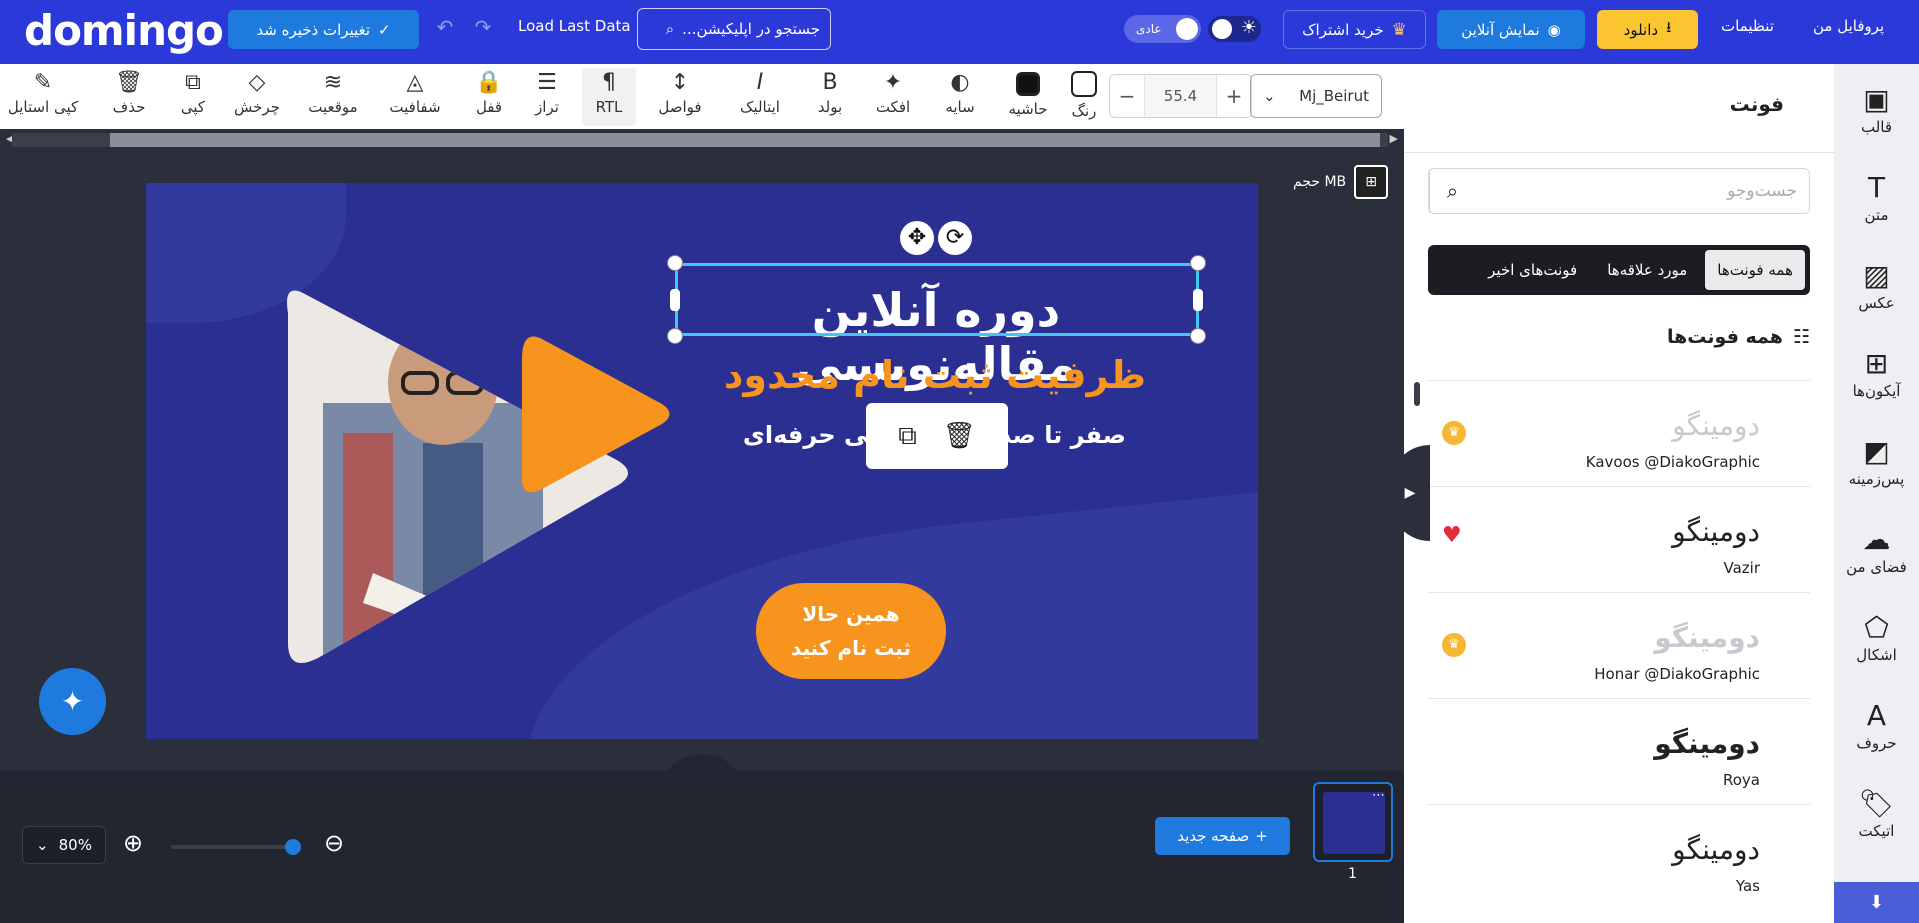 This screenshot has height=923, width=1919. Describe the element at coordinates (293, 847) in the screenshot. I see `zoom-slider-thumb` at that location.